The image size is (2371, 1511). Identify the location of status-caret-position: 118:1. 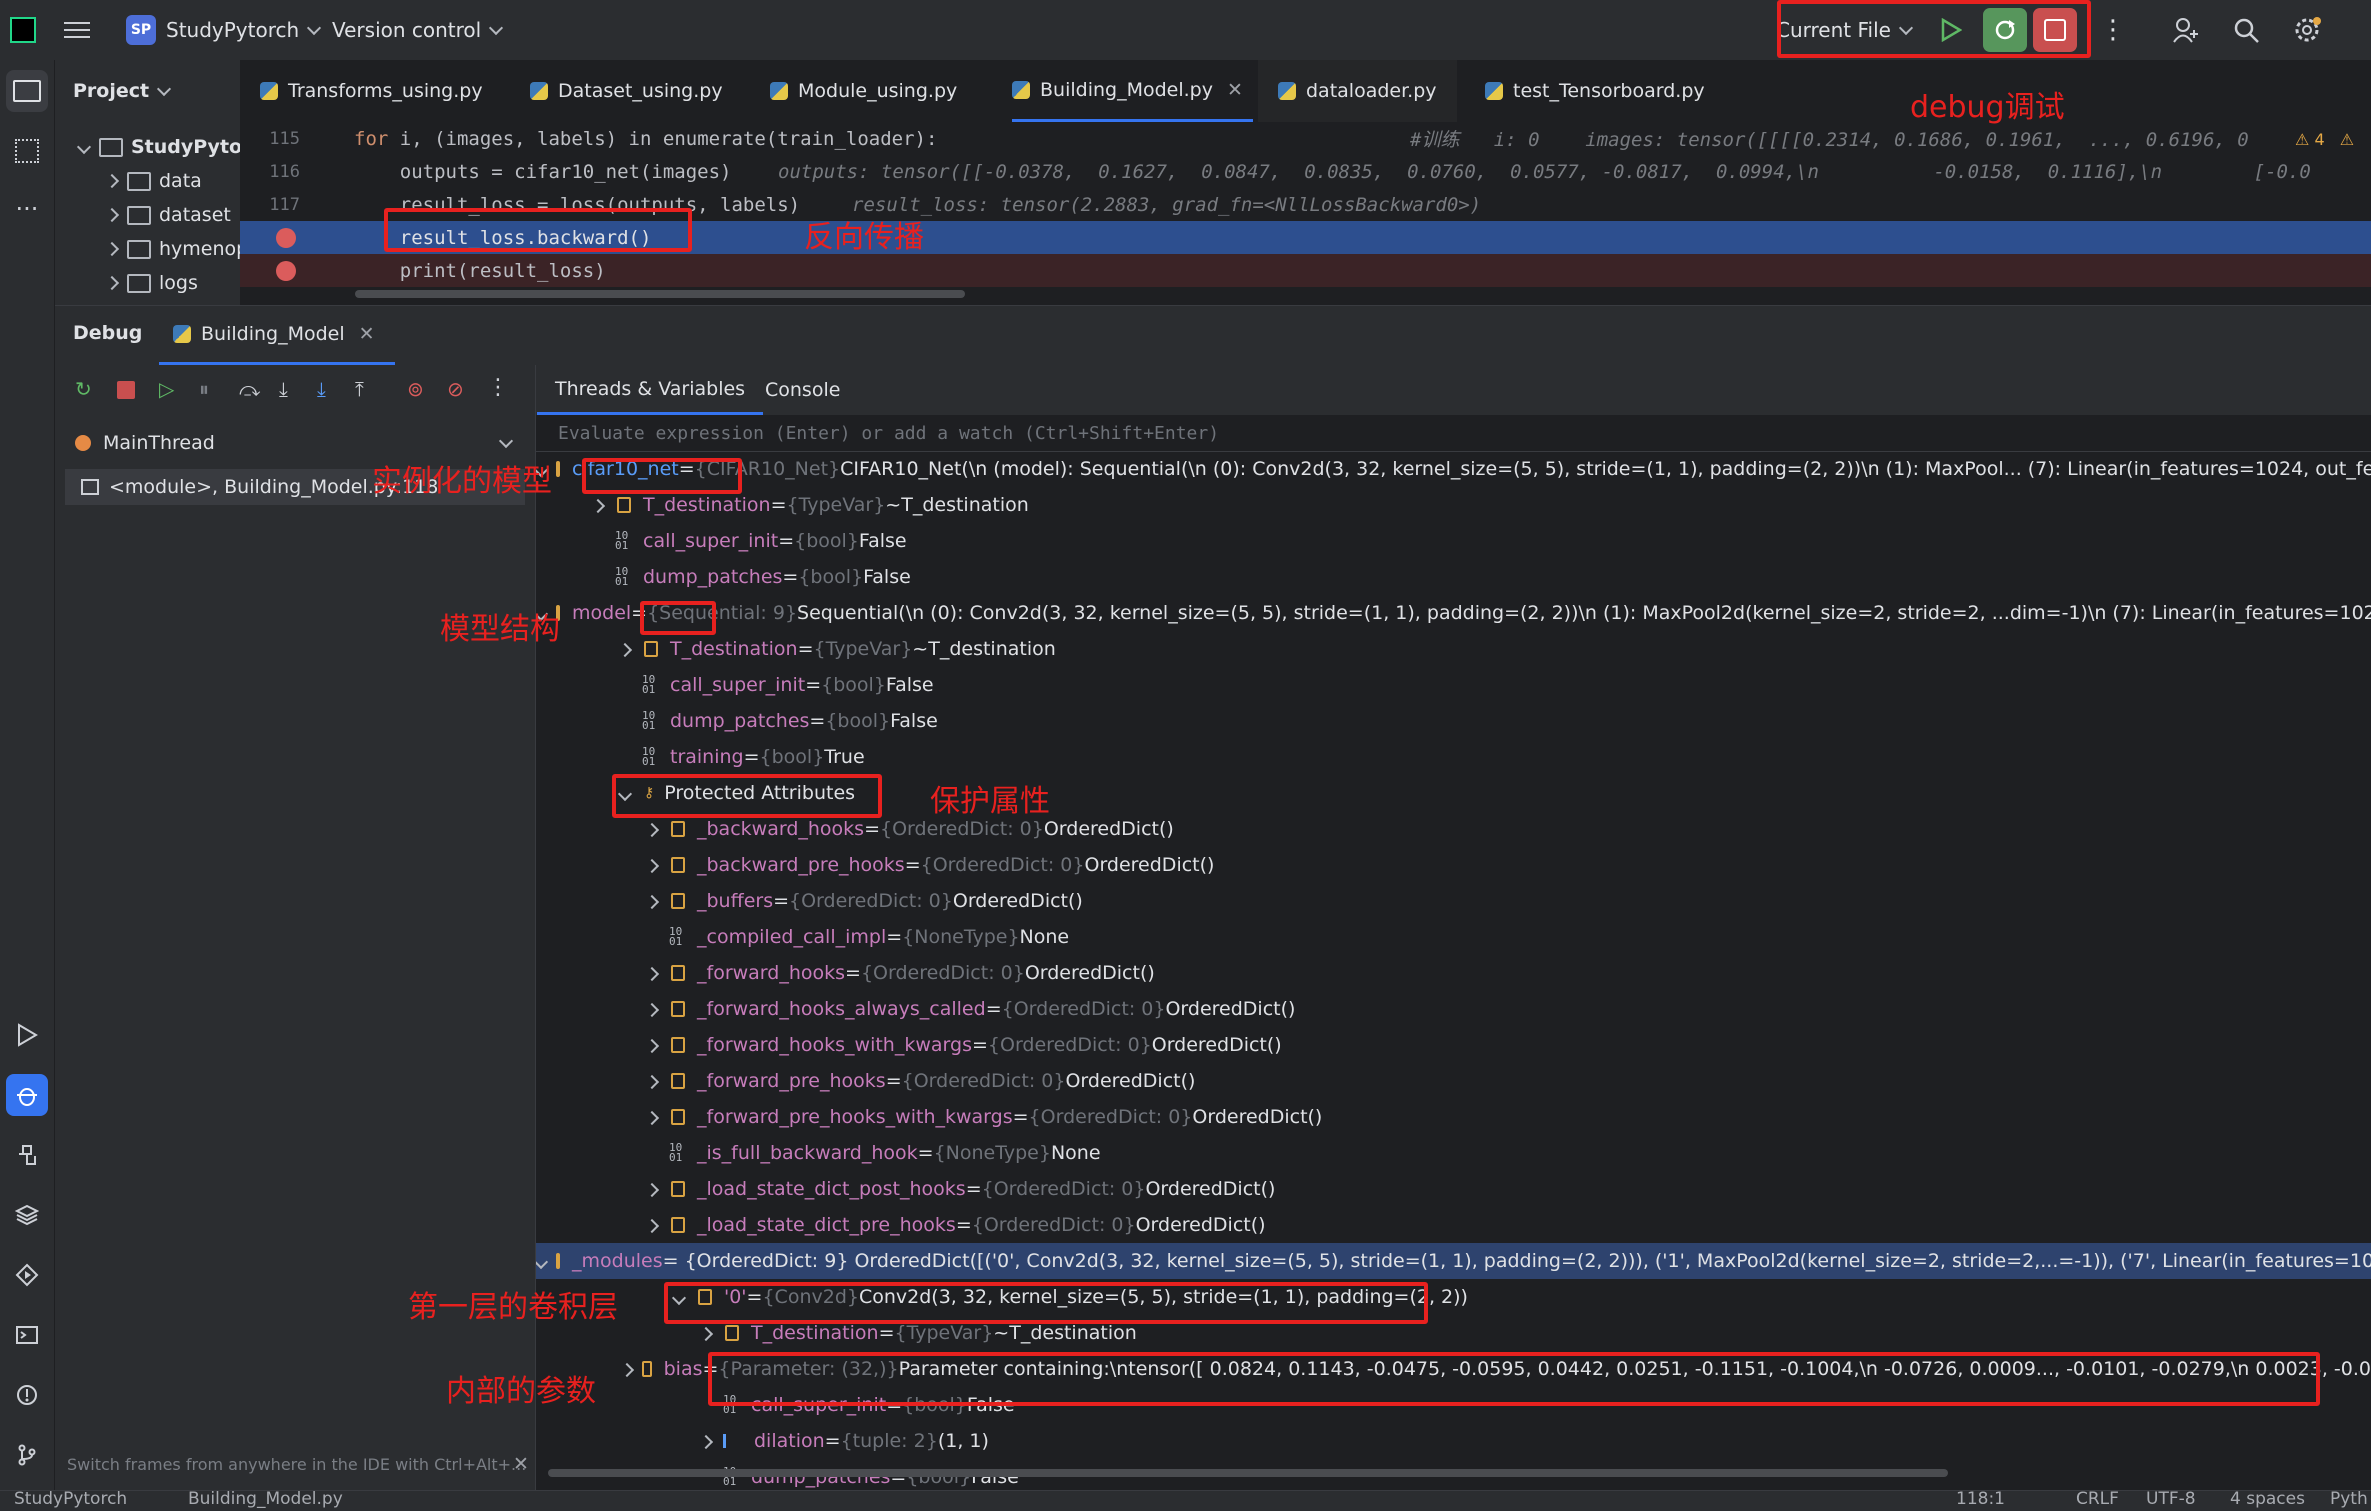
(1980, 1499).